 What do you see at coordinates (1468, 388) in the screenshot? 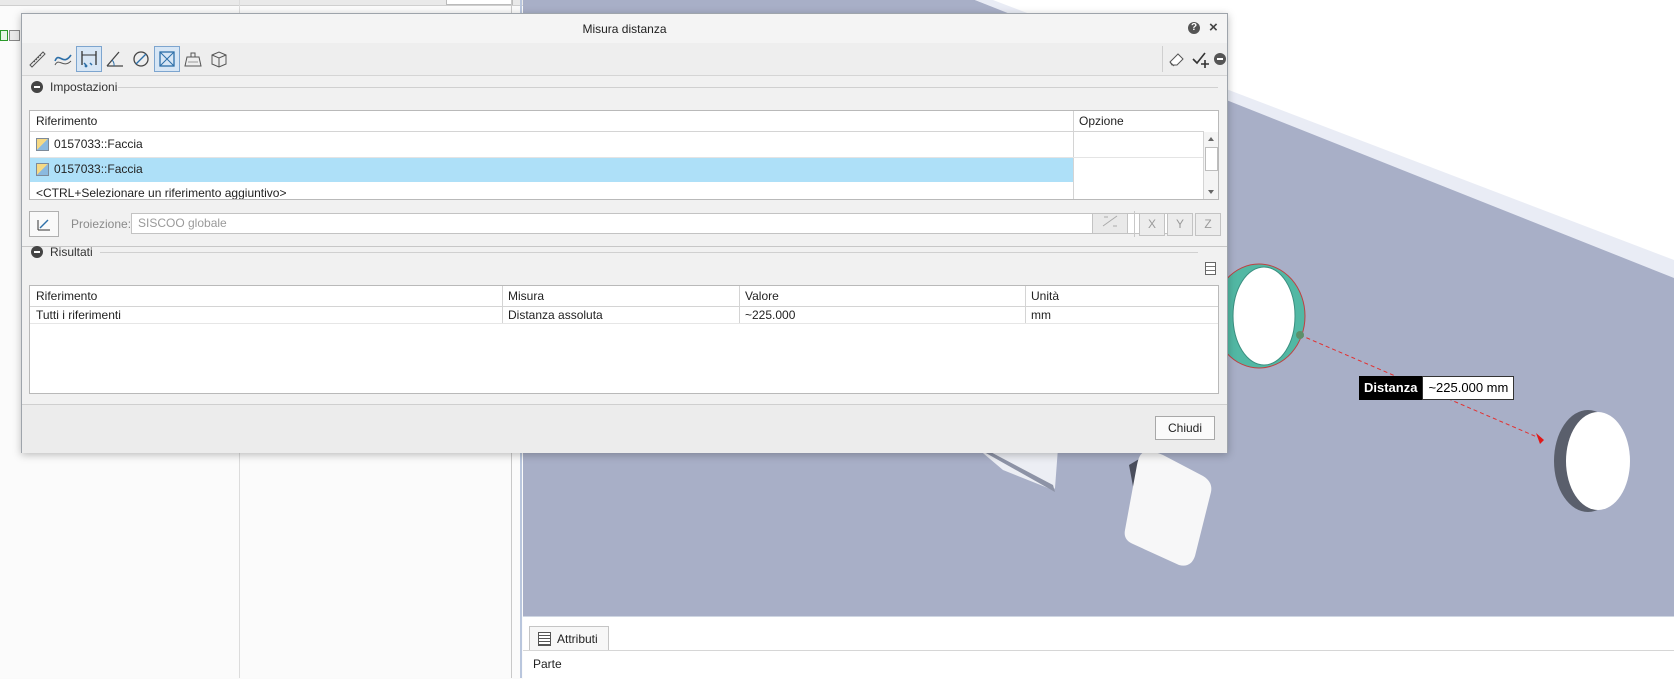
I see `distance-callout-value: ~225.000 mm` at bounding box center [1468, 388].